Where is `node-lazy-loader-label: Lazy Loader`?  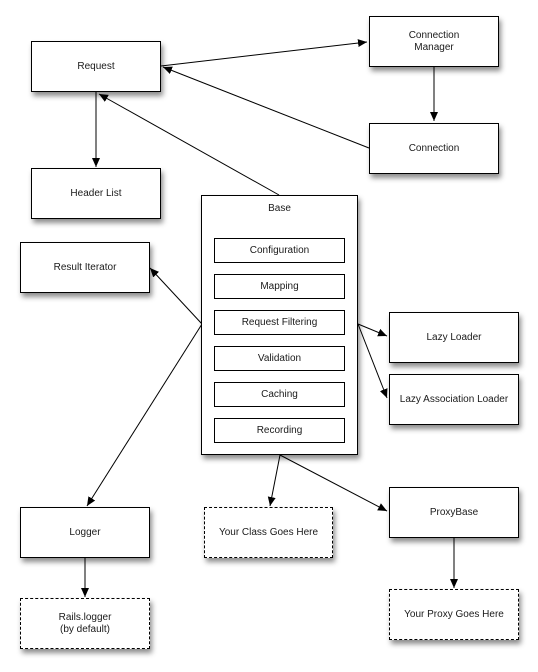
node-lazy-loader-label: Lazy Loader is located at coordinates (454, 337).